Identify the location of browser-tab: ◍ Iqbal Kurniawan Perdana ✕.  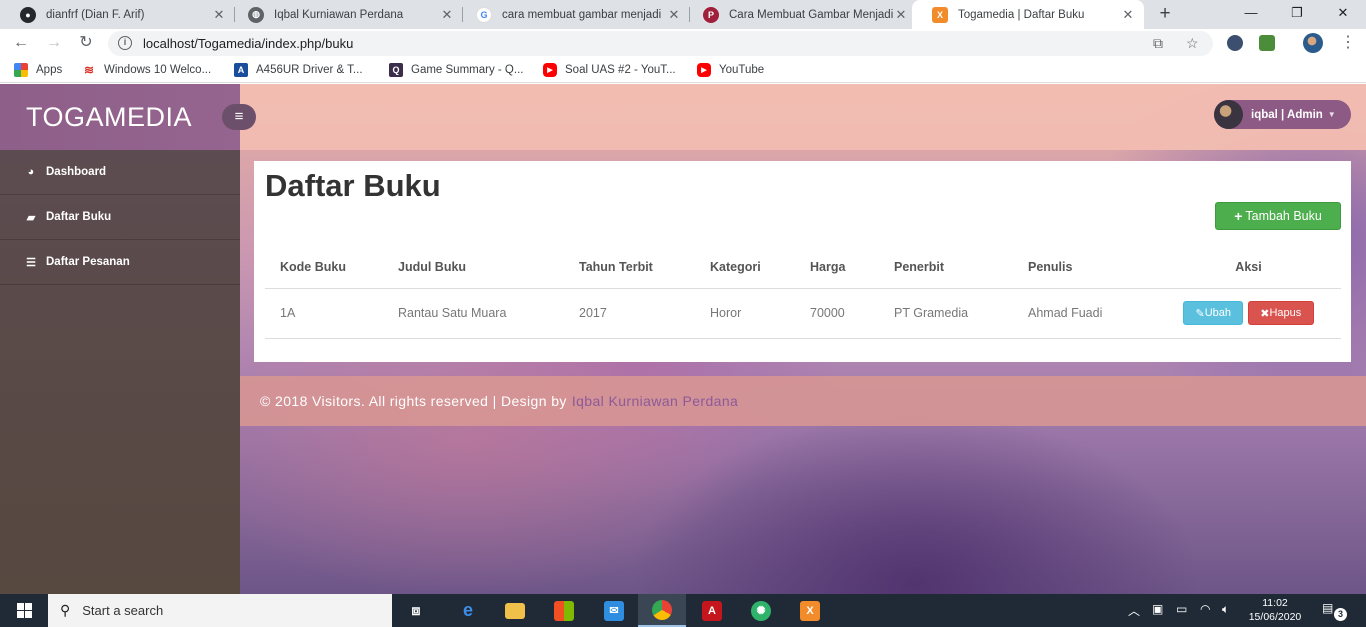
(345, 14).